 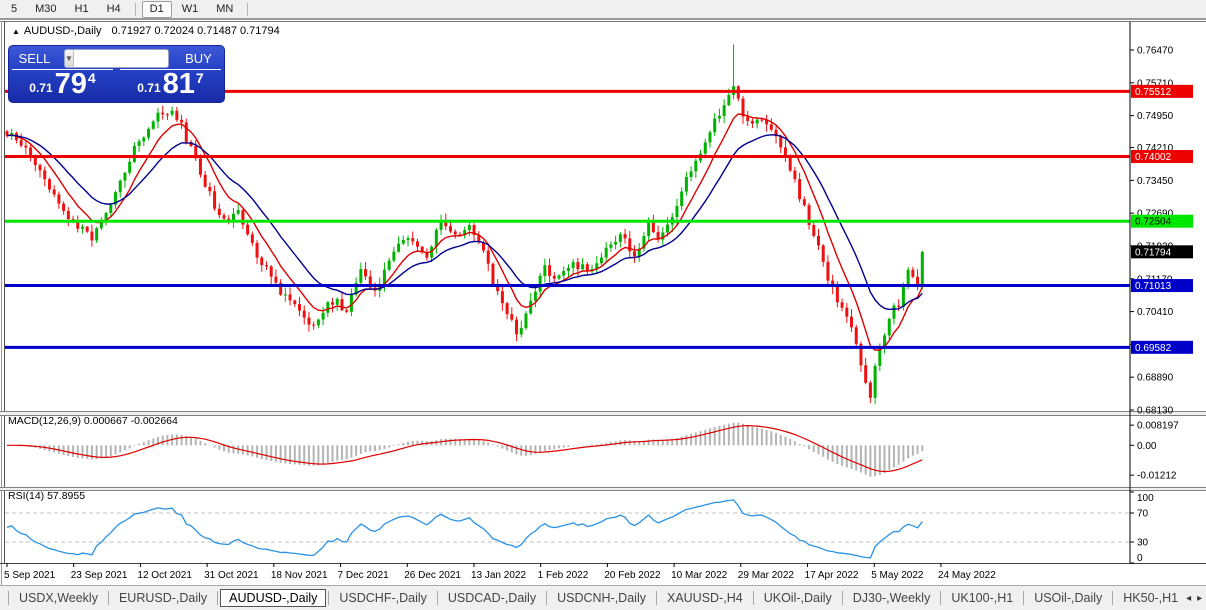 What do you see at coordinates (34, 58) in the screenshot?
I see `sell-button: SELL` at bounding box center [34, 58].